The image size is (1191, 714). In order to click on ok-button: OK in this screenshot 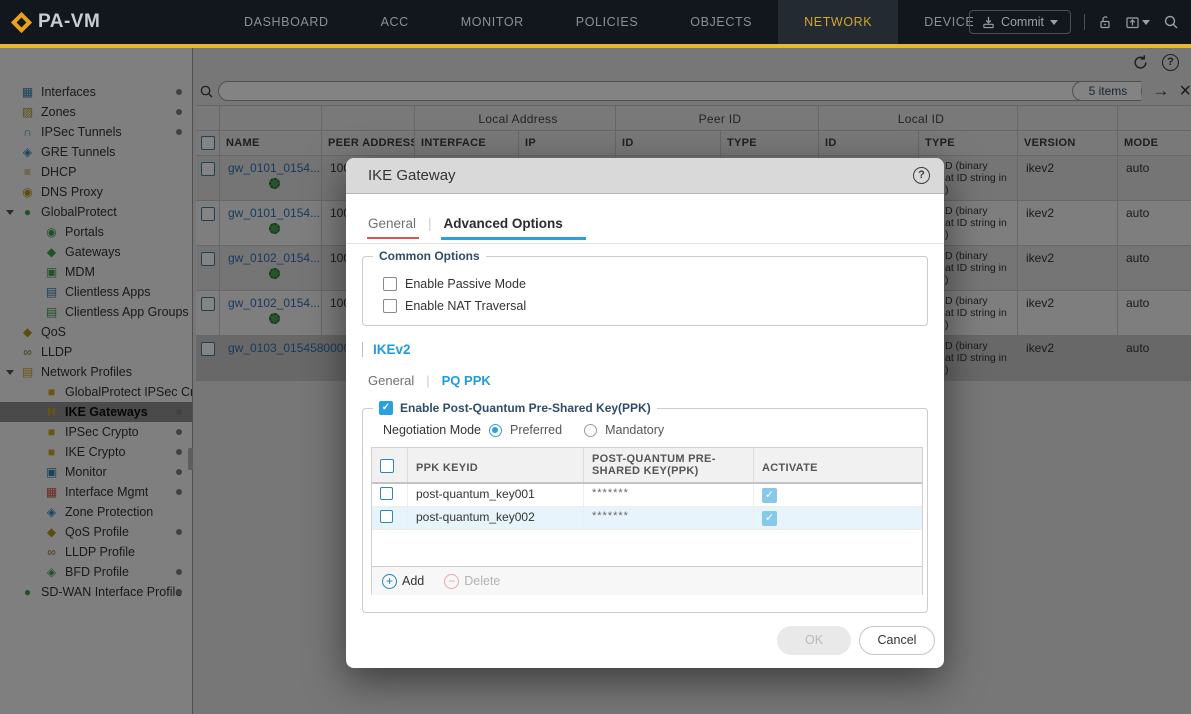, I will do `click(814, 640)`.